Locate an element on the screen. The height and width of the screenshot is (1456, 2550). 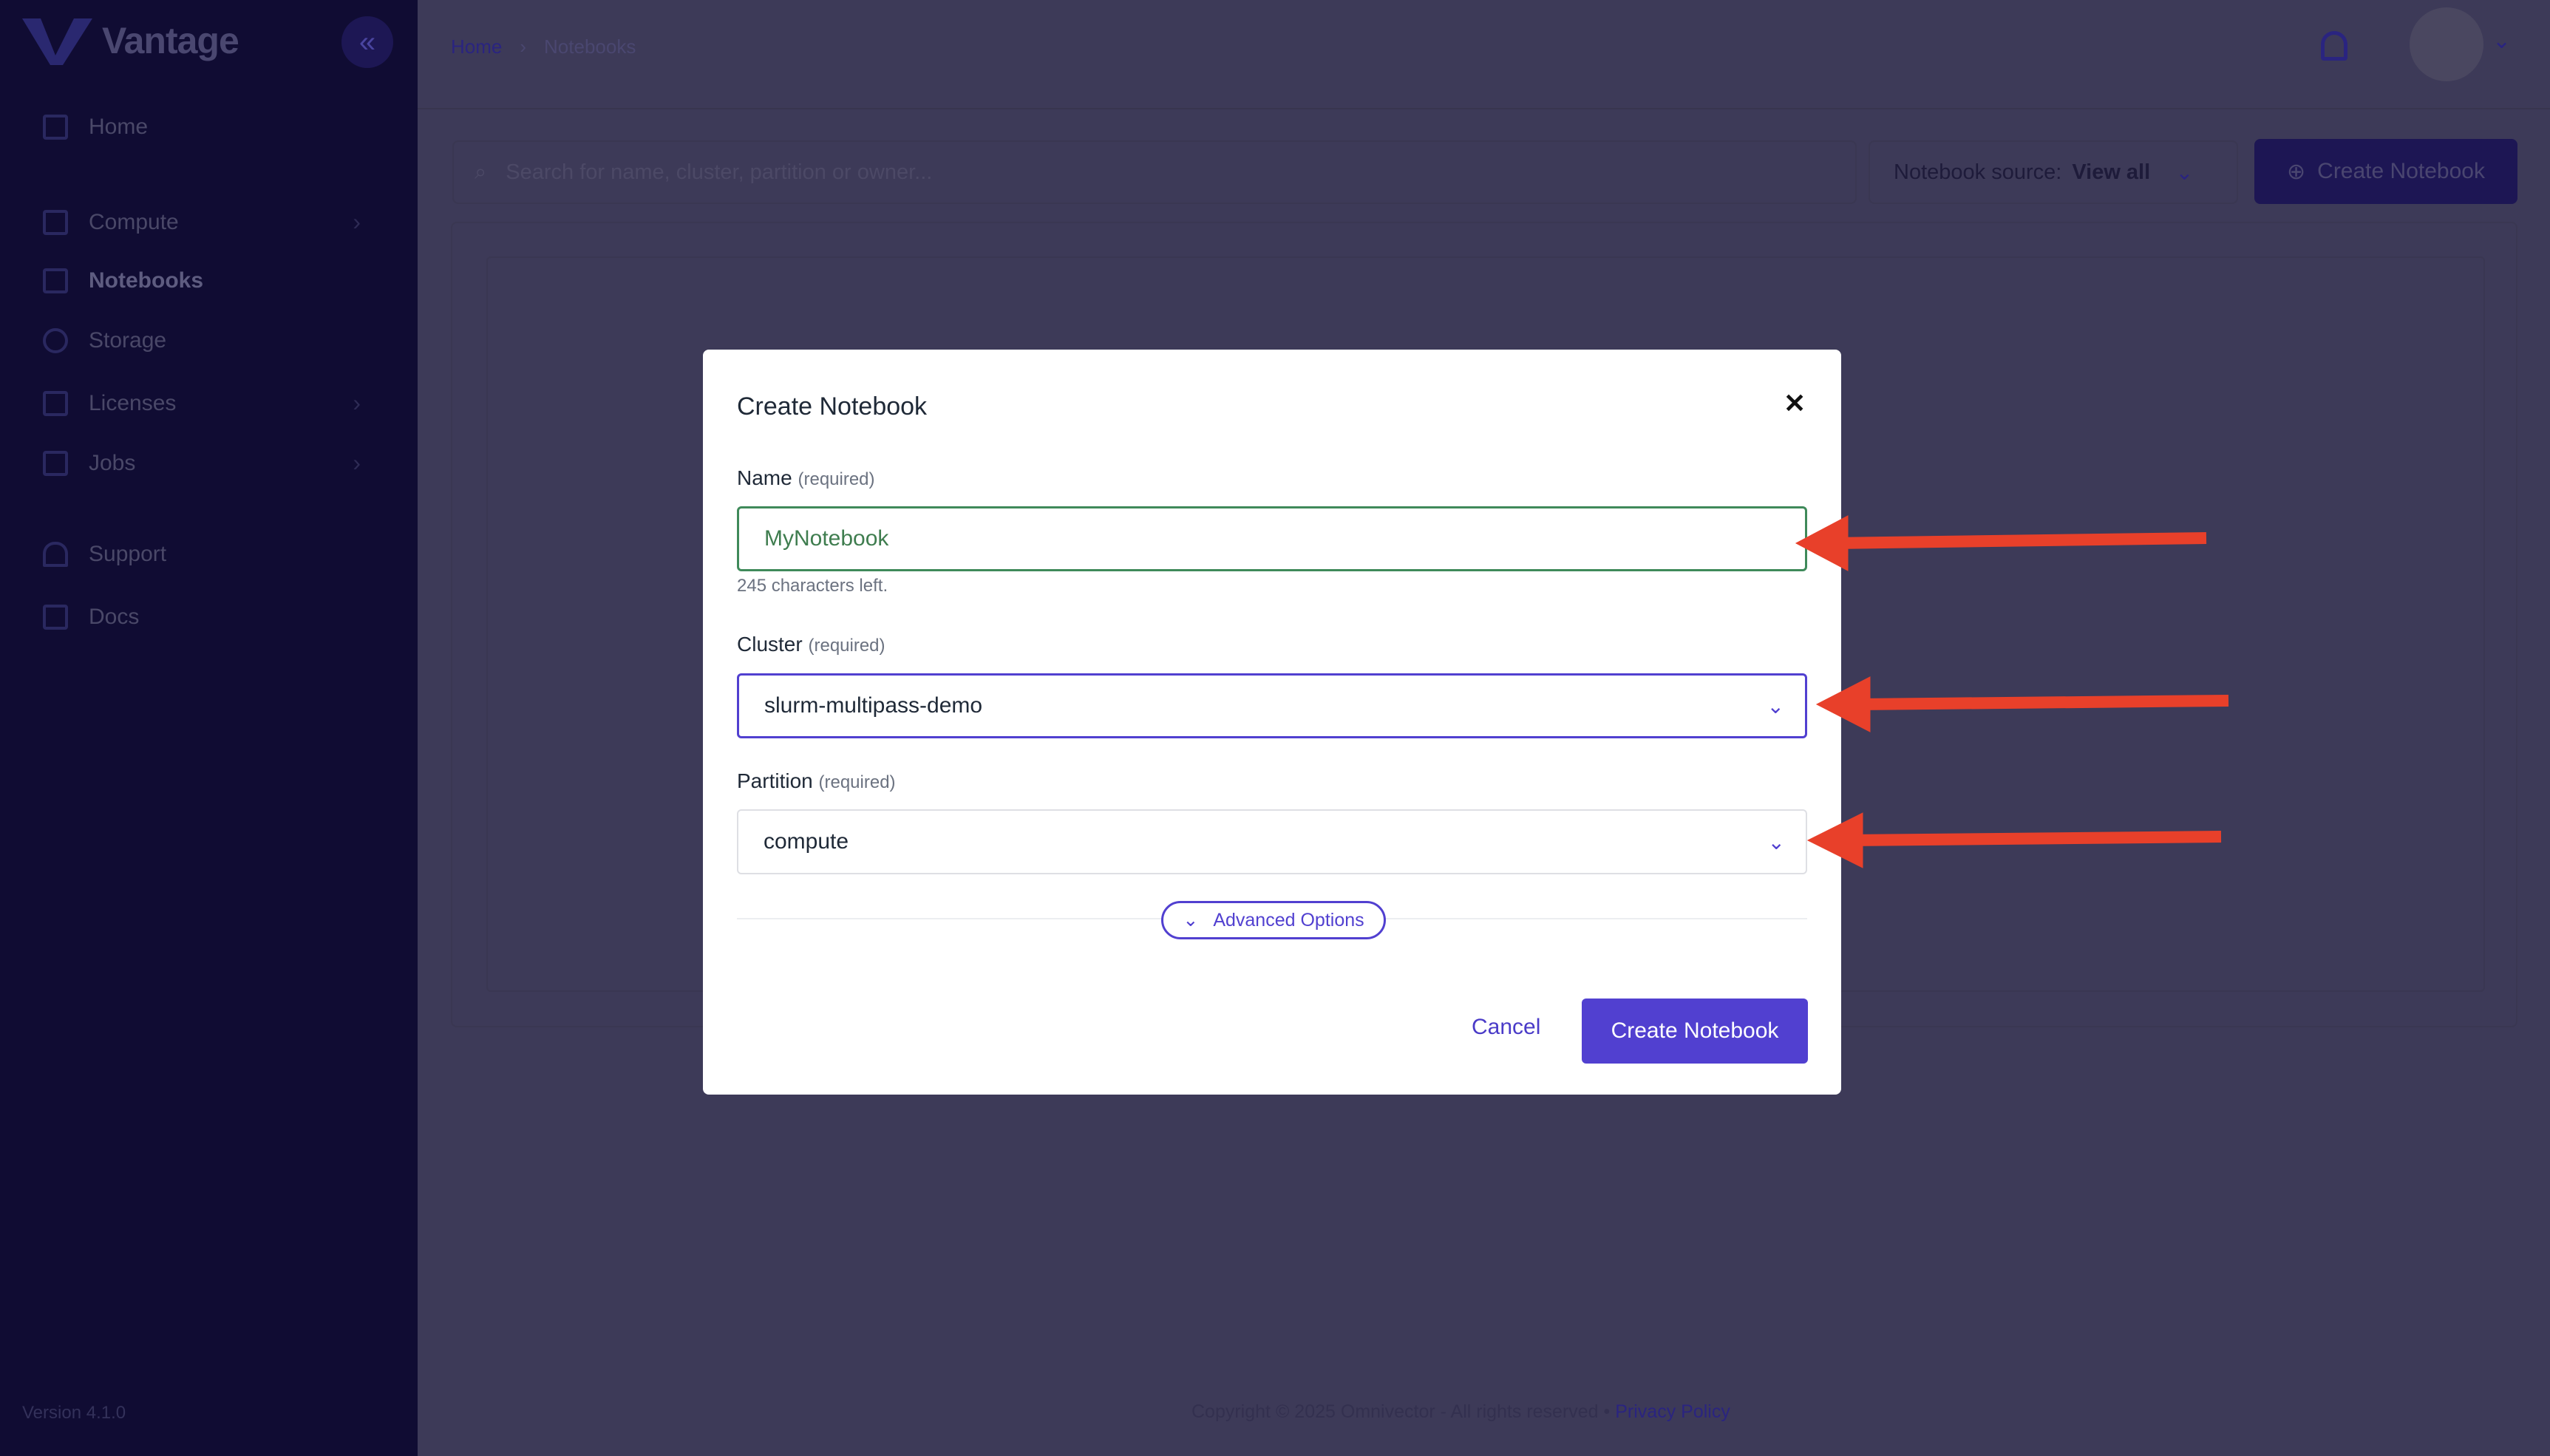
annotation-arrows is located at coordinates (2012, 691).